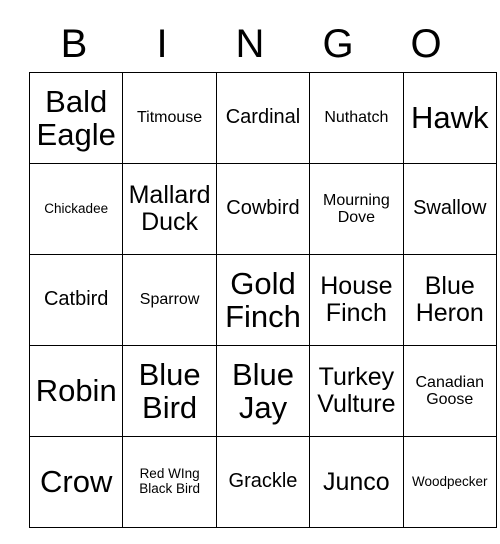  I want to click on bingo-cell: Turkey Vulture, so click(356, 391).